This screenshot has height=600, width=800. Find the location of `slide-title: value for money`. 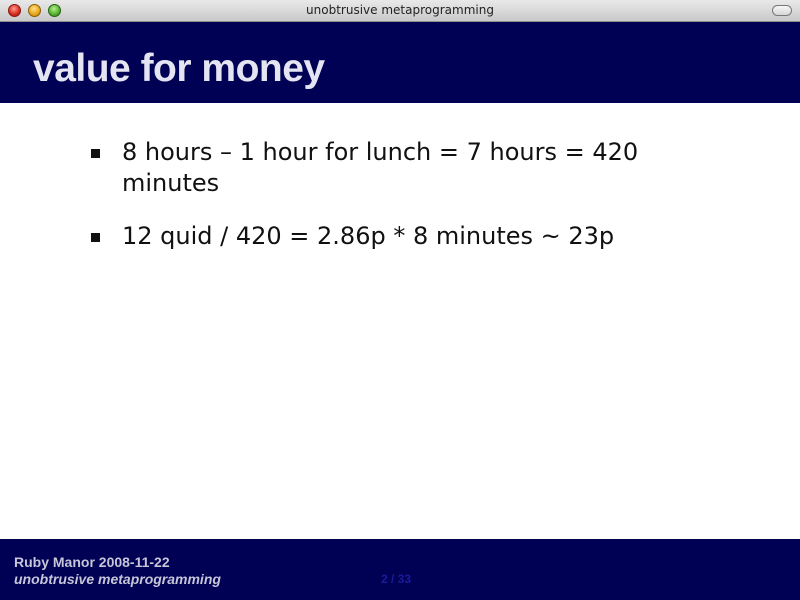

slide-title: value for money is located at coordinates (179, 68).